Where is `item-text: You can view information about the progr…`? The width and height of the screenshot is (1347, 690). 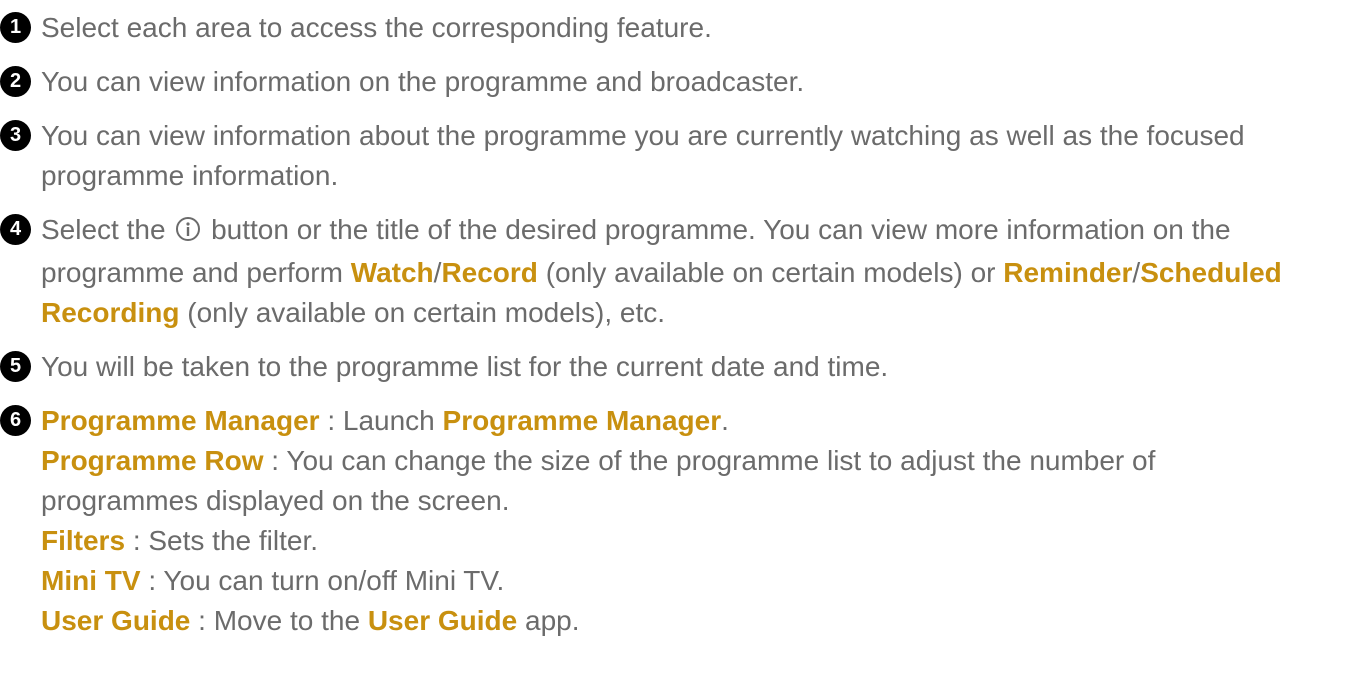
item-text: You can view information about the progr… is located at coordinates (643, 155).